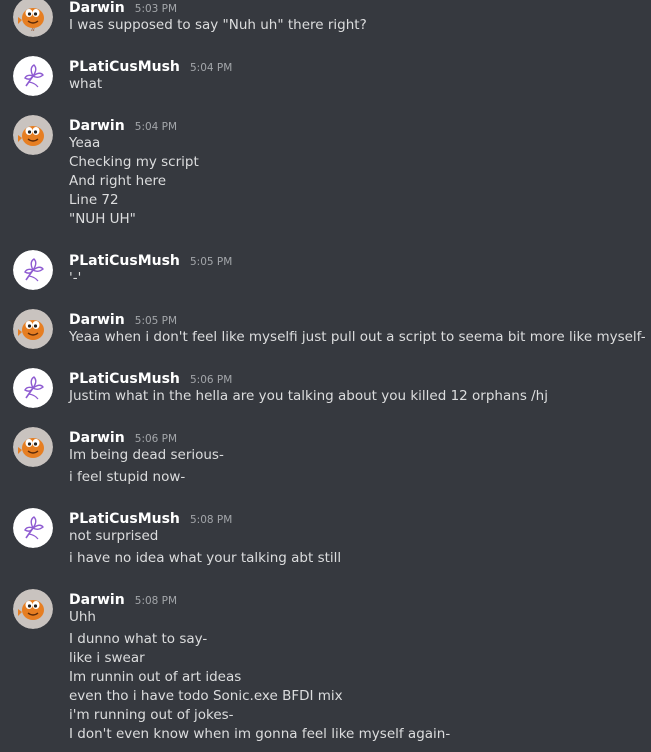  I want to click on svg-text: ℓℓ, so click(32, 29).